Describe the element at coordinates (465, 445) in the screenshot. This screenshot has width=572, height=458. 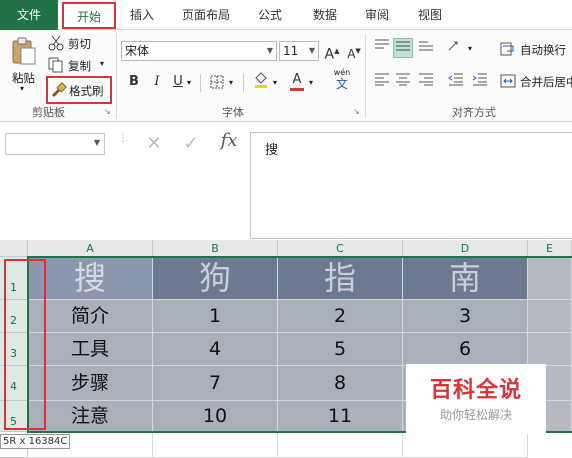
I see `cell-d6` at that location.